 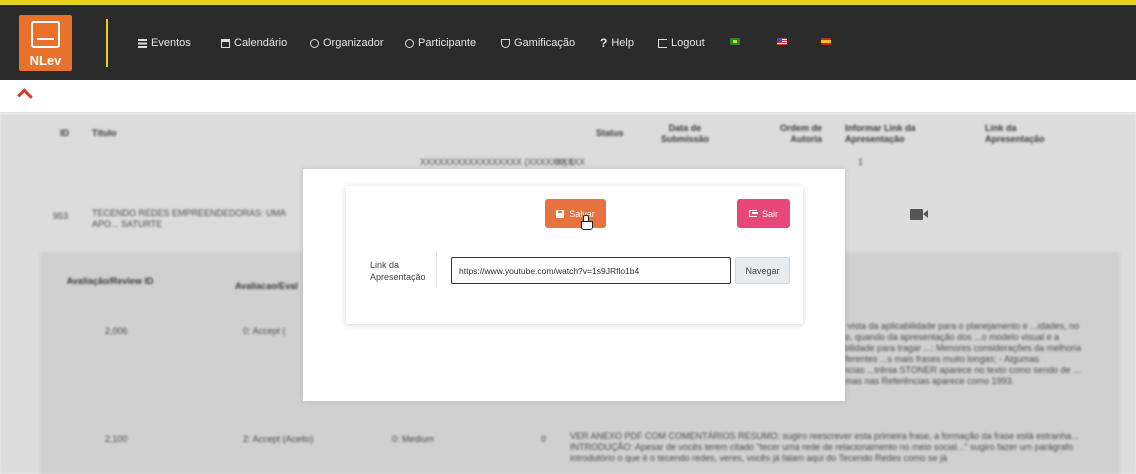 What do you see at coordinates (264, 331) in the screenshot?
I see `review-1-avaliacao: 0: Accept (` at bounding box center [264, 331].